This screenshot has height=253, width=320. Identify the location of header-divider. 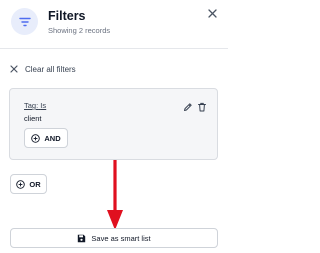
(114, 48).